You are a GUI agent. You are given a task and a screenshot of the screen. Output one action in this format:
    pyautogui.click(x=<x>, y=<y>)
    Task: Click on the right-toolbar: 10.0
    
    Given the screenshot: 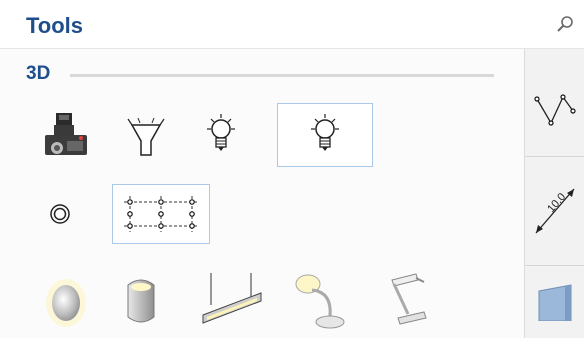 What is the action you would take?
    pyautogui.click(x=554, y=193)
    